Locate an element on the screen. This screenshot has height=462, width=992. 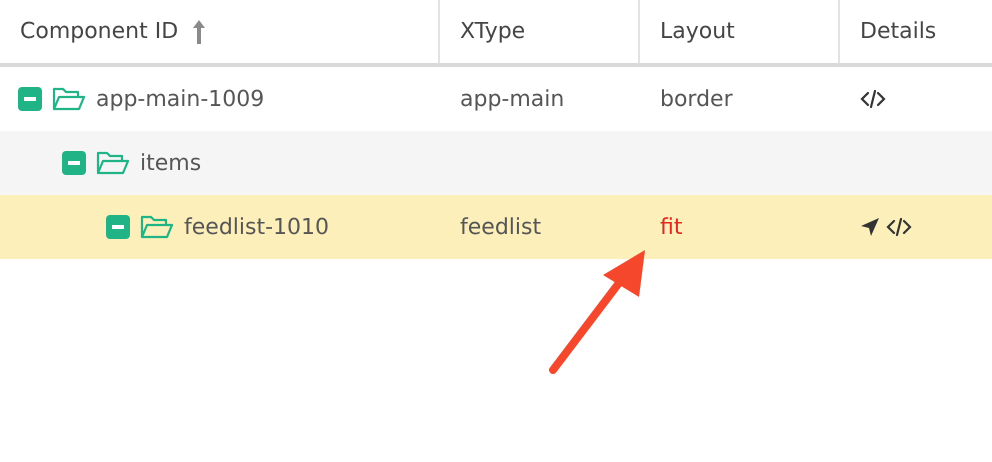
component-id: items is located at coordinates (171, 163).